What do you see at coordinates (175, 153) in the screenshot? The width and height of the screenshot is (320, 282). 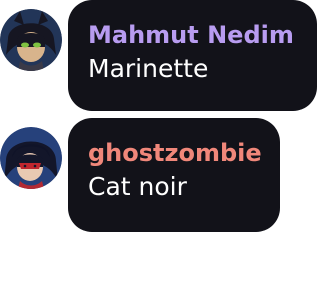 I see `sender-name: ghostzombie` at bounding box center [175, 153].